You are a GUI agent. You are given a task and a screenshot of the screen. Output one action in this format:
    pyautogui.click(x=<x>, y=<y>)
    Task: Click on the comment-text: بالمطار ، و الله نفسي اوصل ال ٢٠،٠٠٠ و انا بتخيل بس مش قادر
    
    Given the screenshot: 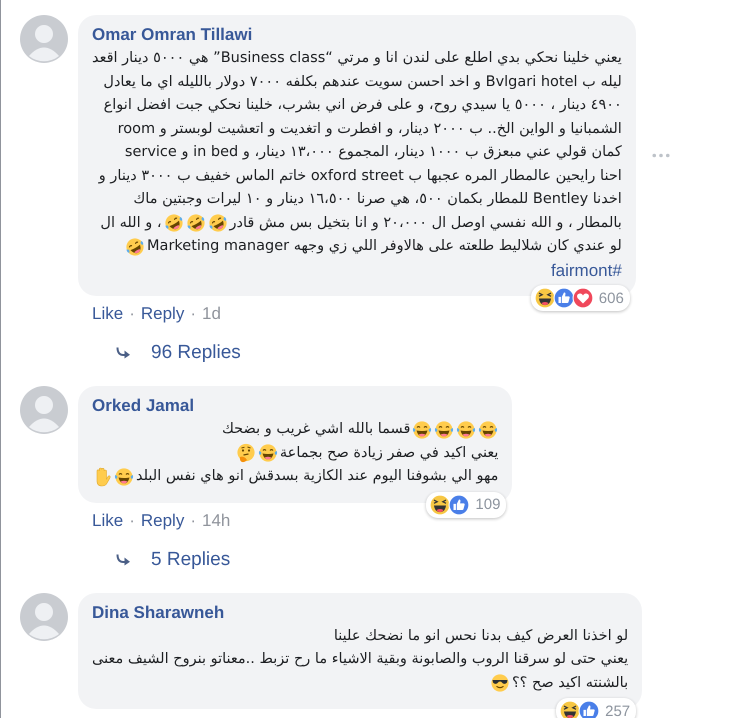 What is the action you would take?
    pyautogui.click(x=426, y=223)
    